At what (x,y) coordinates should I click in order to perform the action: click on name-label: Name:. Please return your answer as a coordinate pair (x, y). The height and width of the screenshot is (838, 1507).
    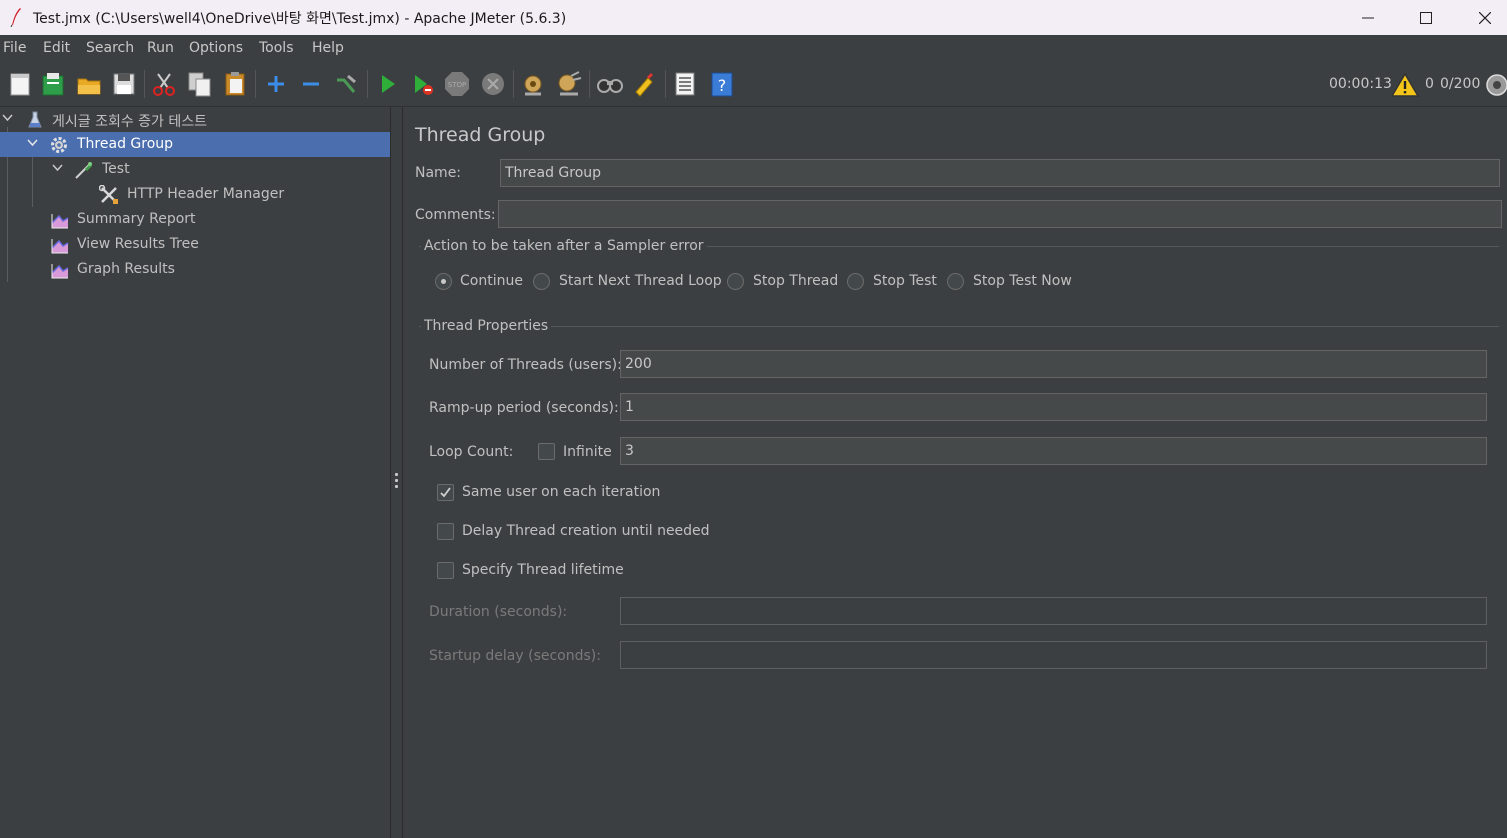
    Looking at the image, I should click on (438, 173).